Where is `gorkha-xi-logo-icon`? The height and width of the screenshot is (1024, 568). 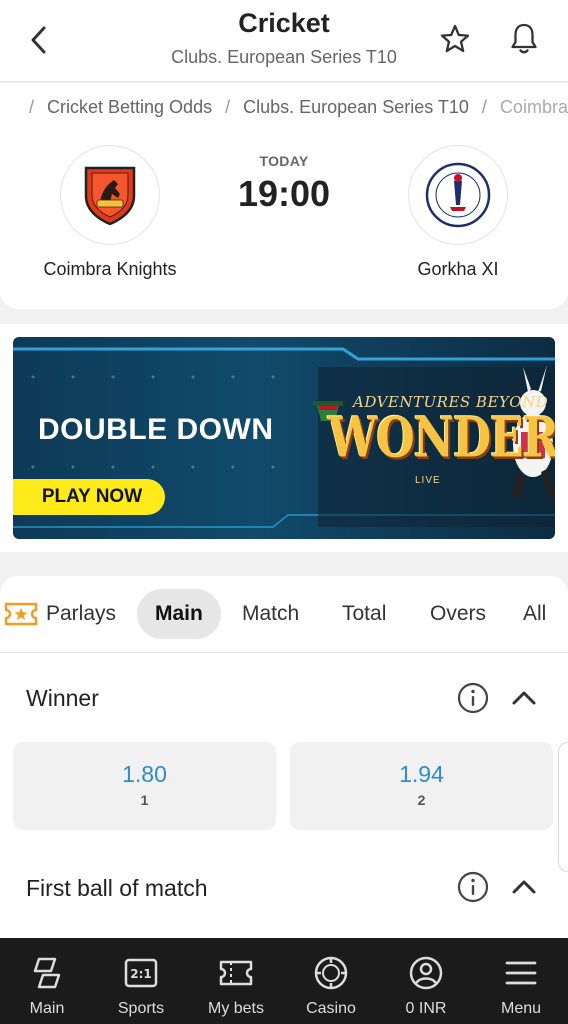 gorkha-xi-logo-icon is located at coordinates (458, 195).